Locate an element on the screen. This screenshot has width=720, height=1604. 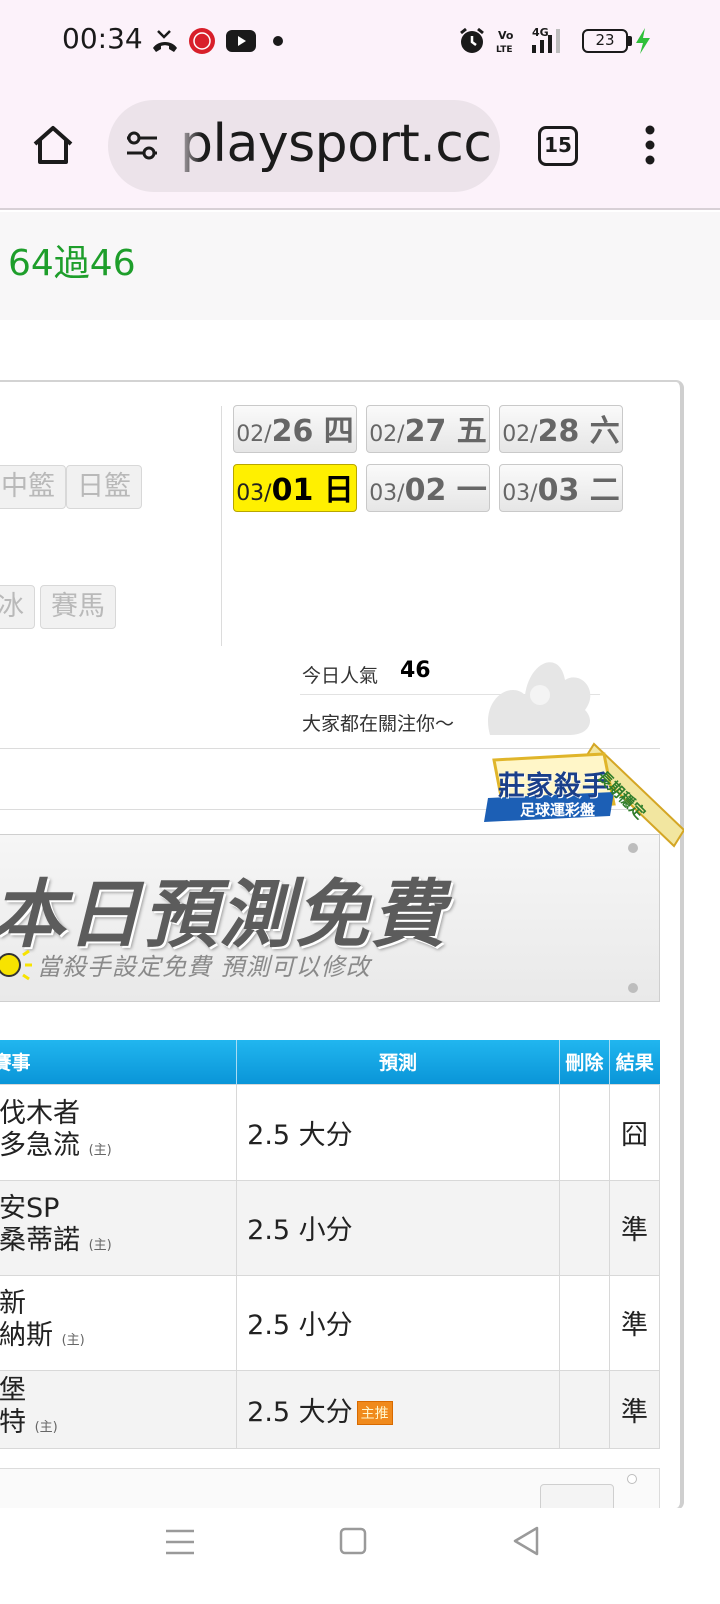
address-bar: playsport.cc is located at coordinates (304, 146).